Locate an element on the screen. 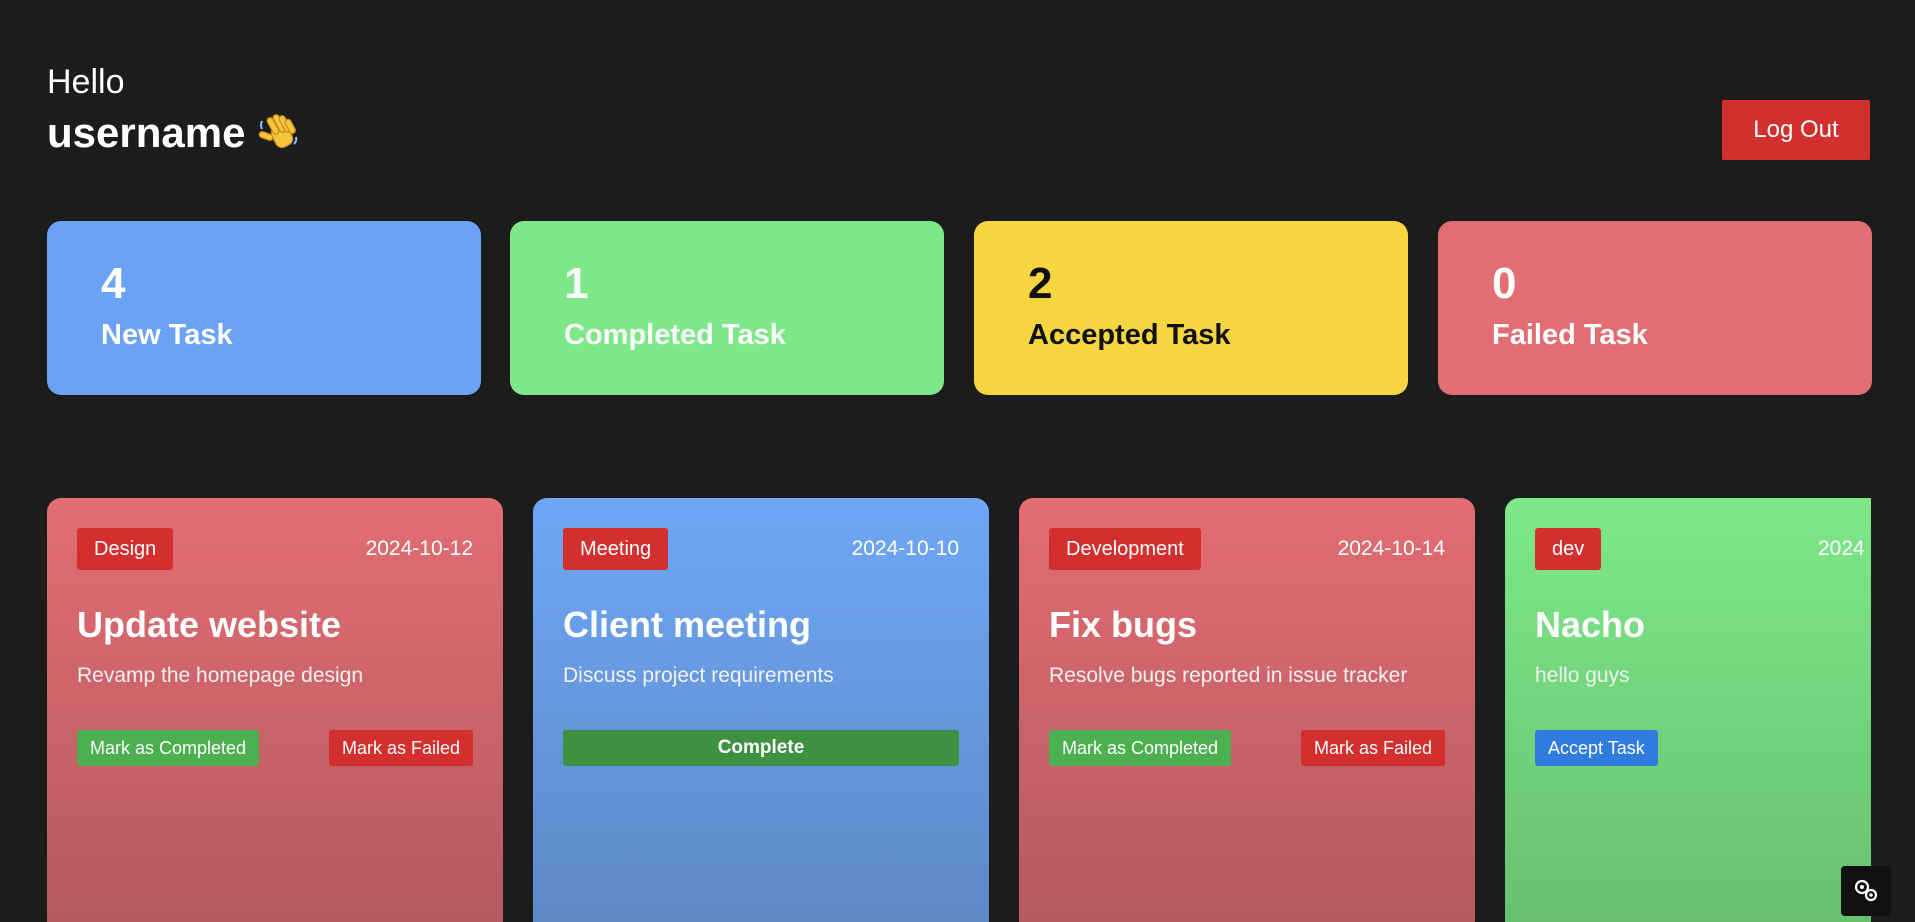  stat-count: 2 is located at coordinates (1040, 283).